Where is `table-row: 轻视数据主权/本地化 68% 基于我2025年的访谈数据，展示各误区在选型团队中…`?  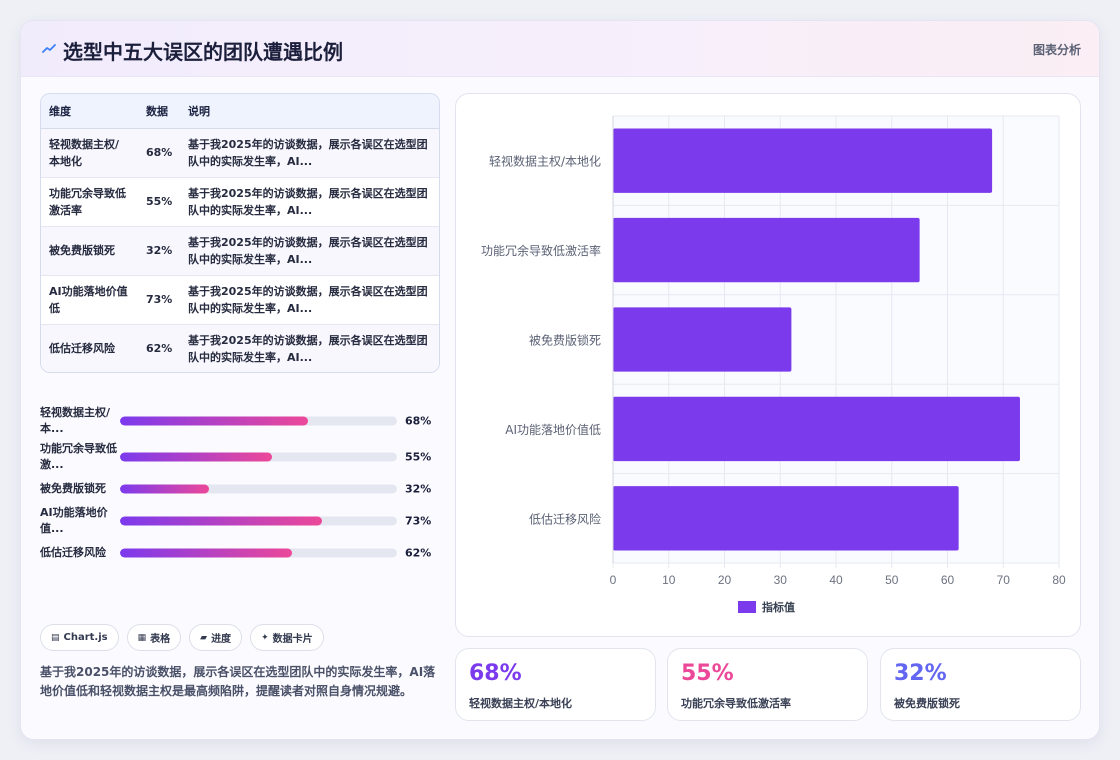
table-row: 轻视数据主权/本地化 68% 基于我2025年的访谈数据，展示各误区在选型团队中… is located at coordinates (240, 153).